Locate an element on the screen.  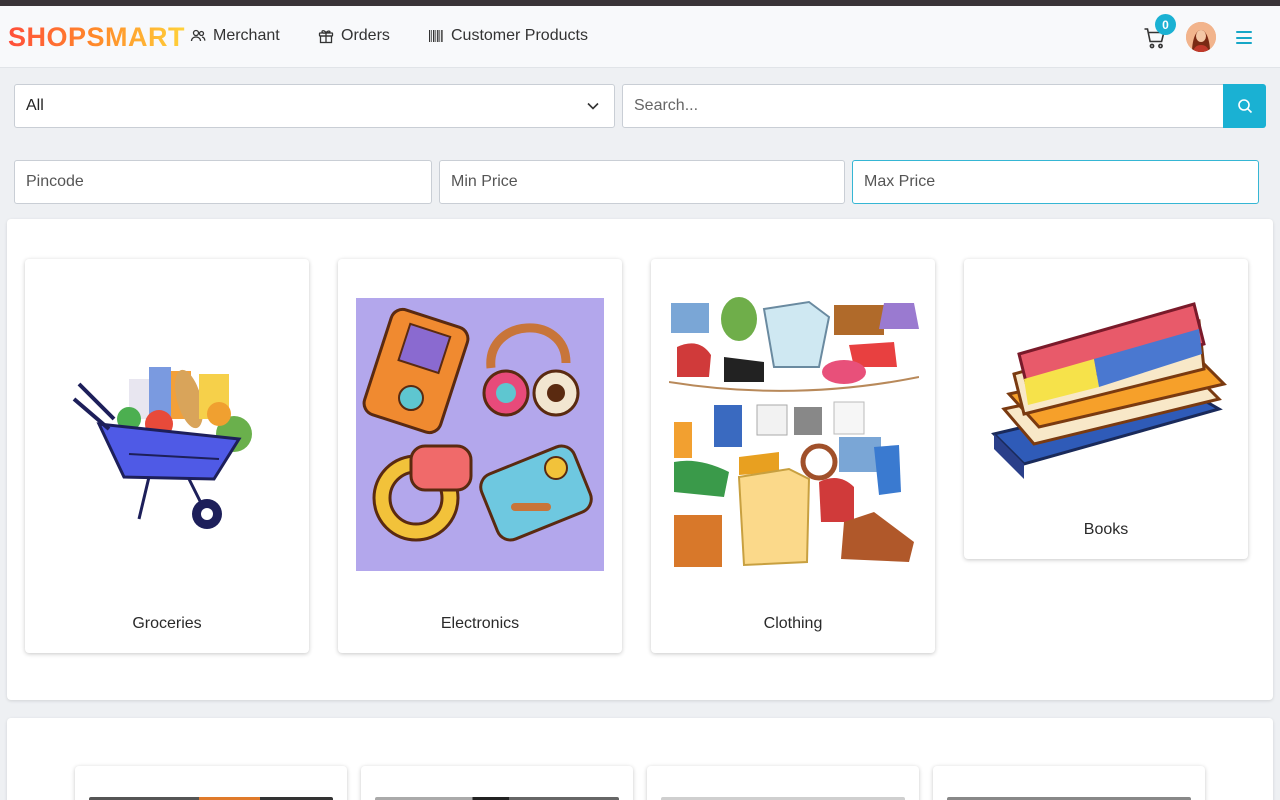
max-price-input: Max Price is located at coordinates (1055, 182).